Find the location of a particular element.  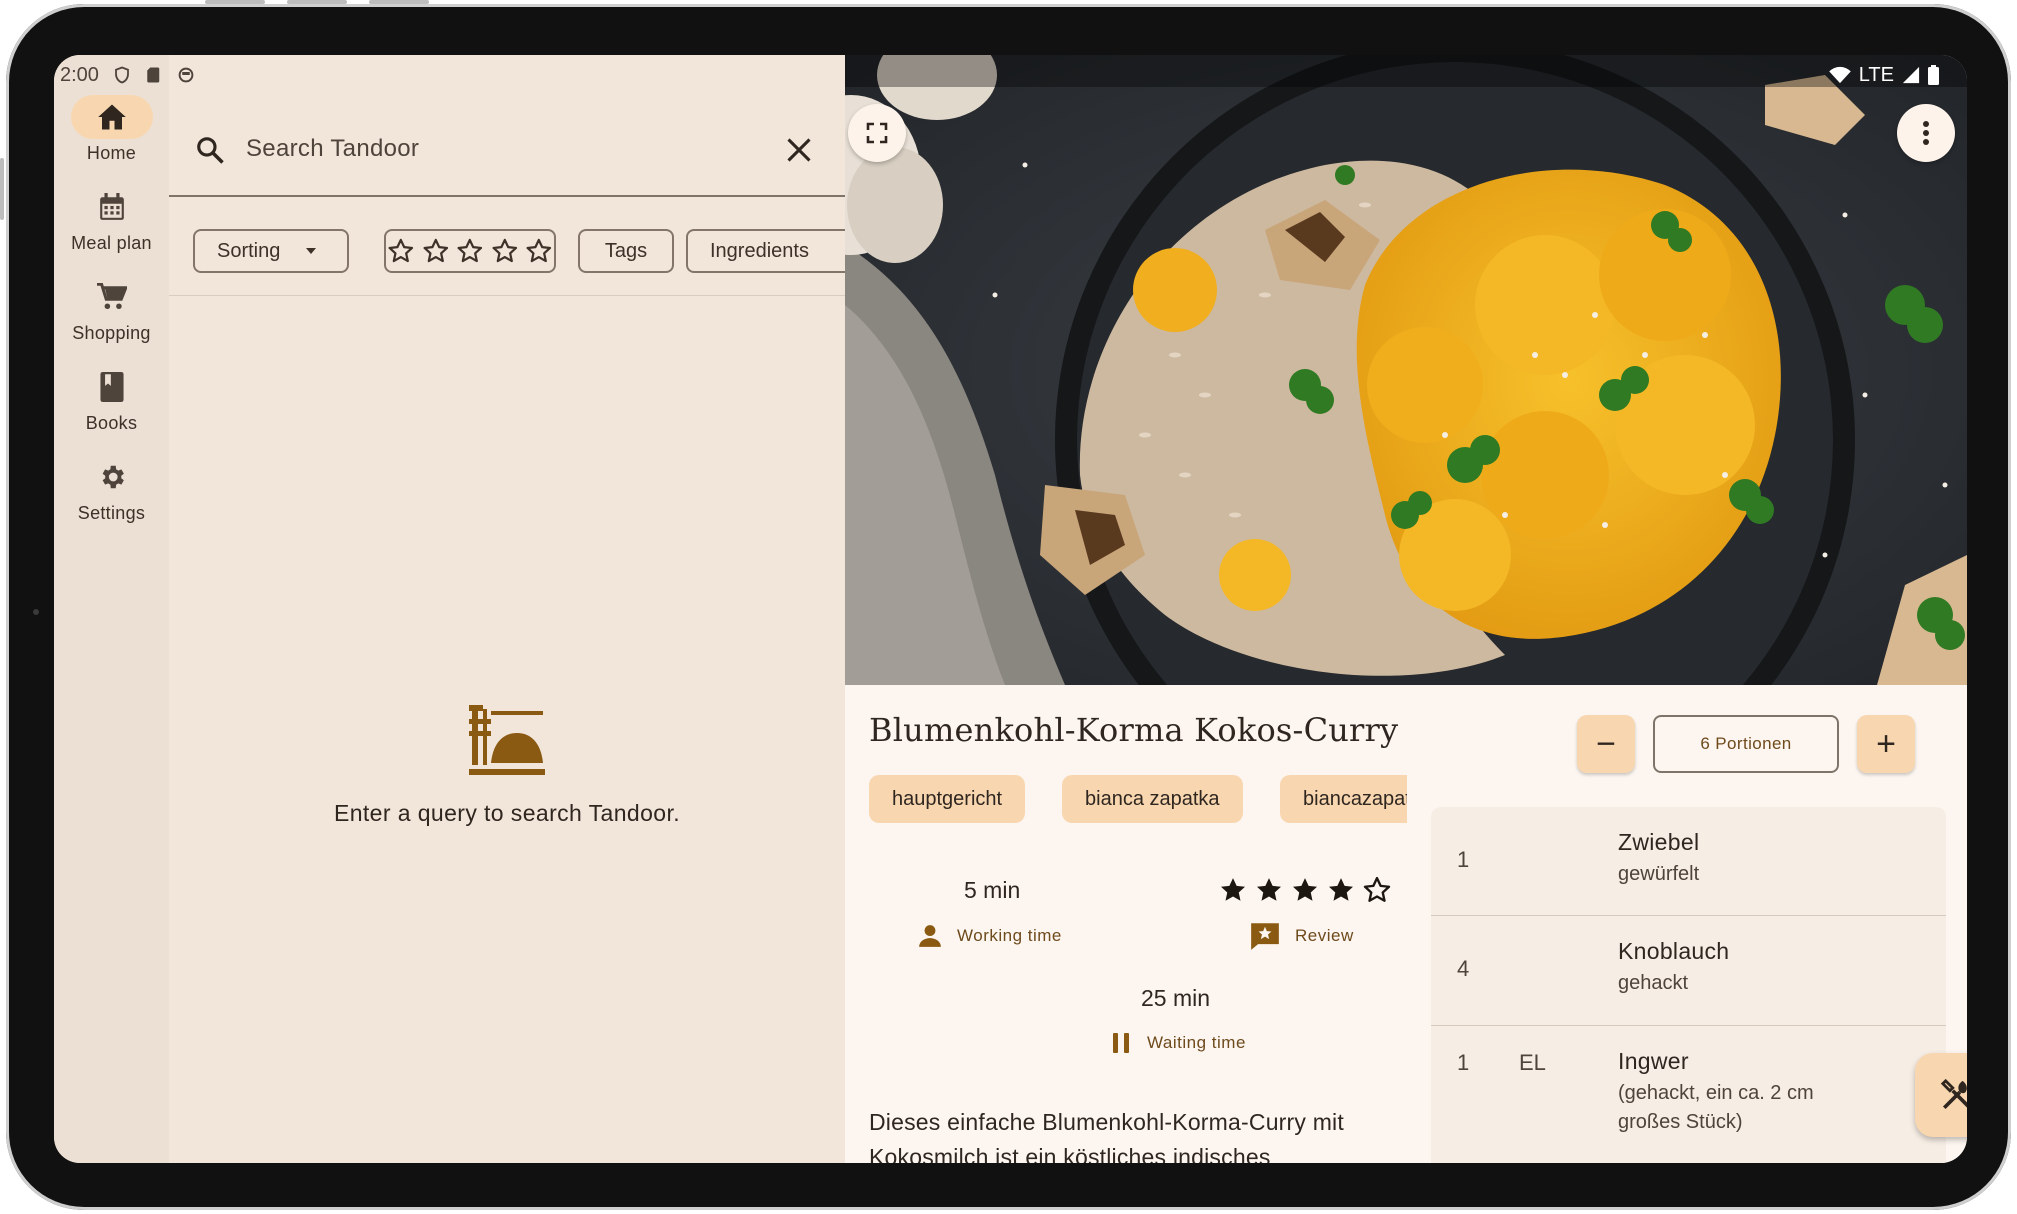

ingredient-name: Zwiebel is located at coordinates (1659, 842).